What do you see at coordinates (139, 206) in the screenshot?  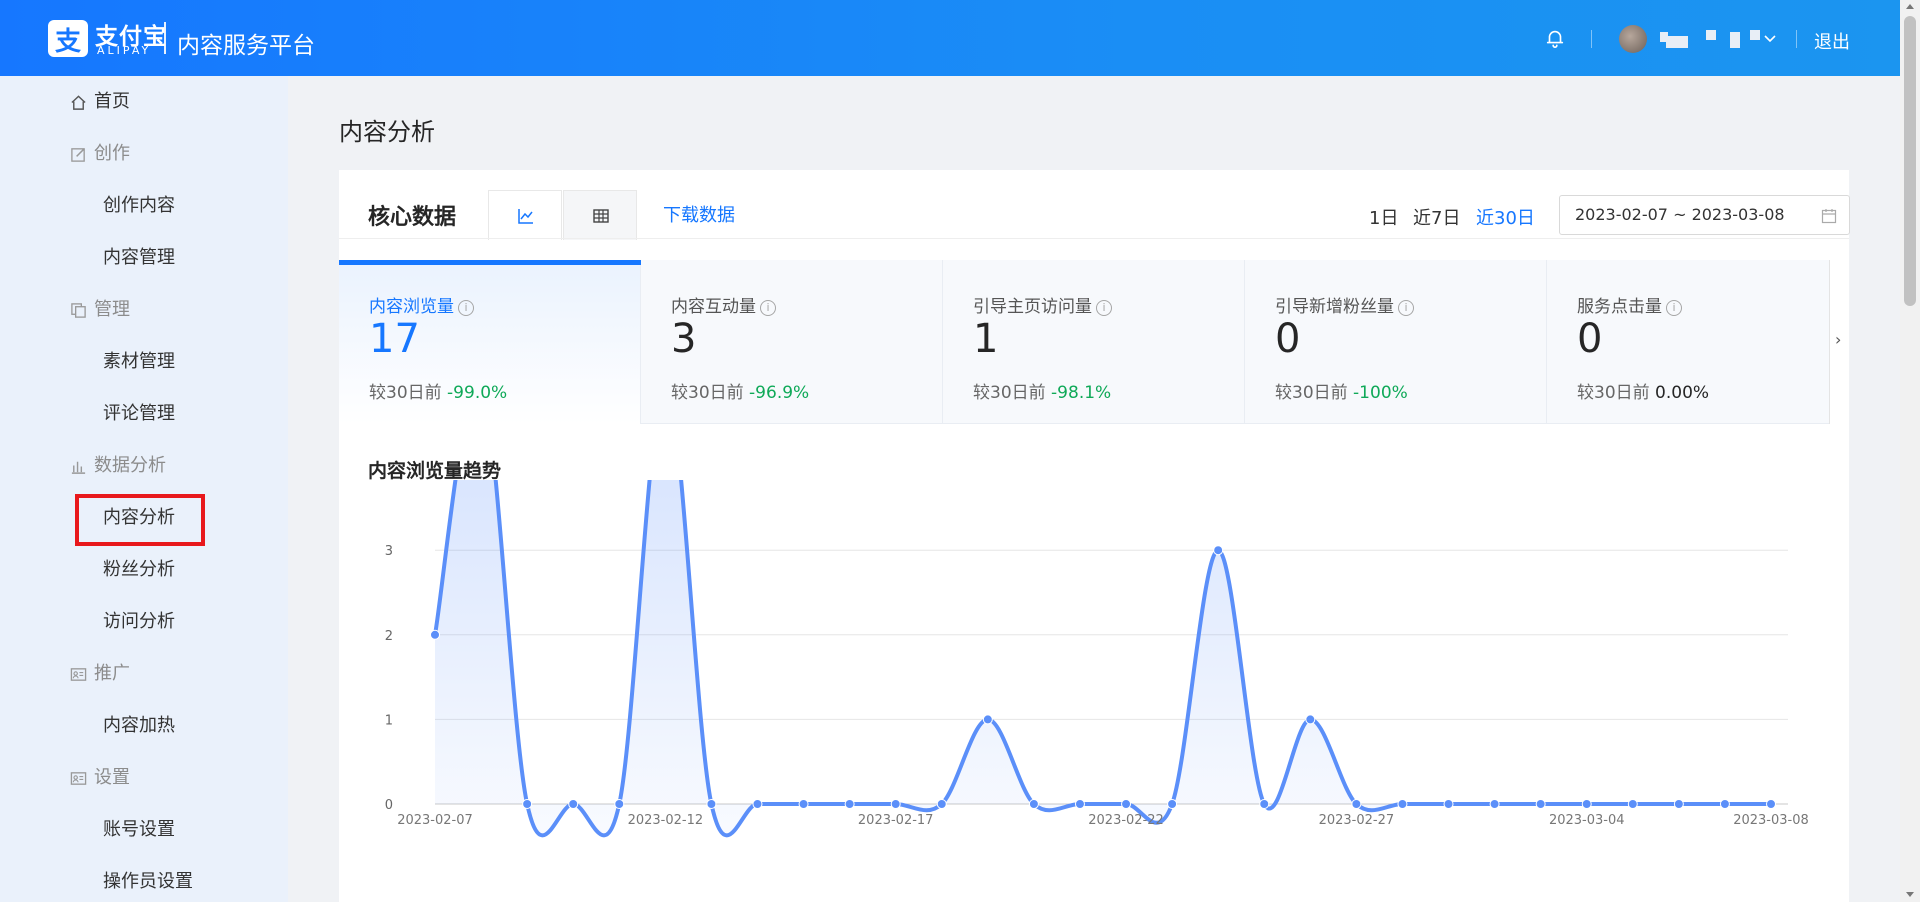 I see `sidebar-item-create-content: 创作内容` at bounding box center [139, 206].